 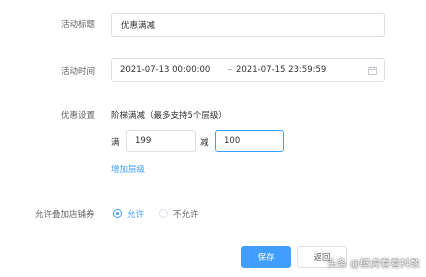 I want to click on activity-title-input: 优惠满减, so click(x=248, y=25).